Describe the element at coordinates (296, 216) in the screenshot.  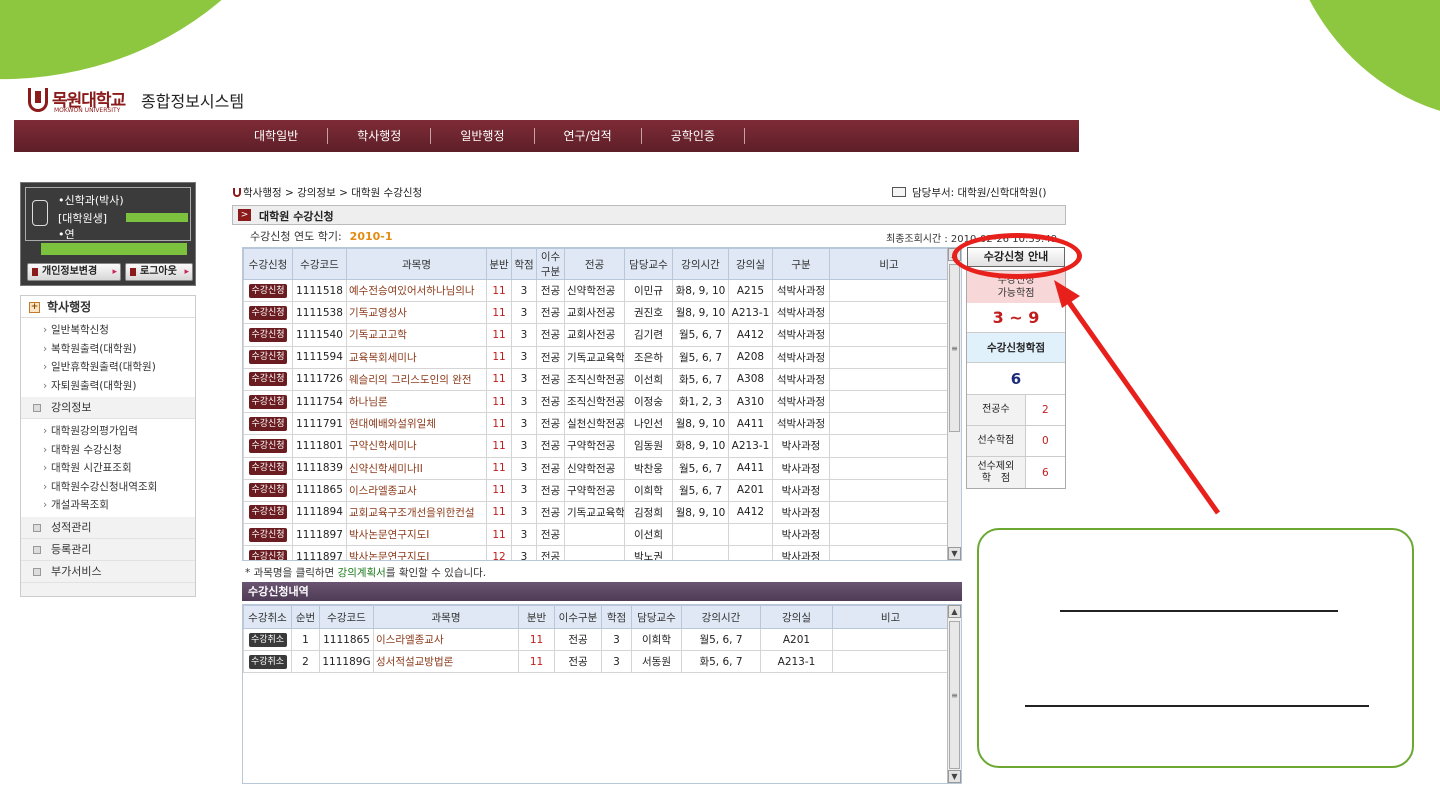
I see `page-title: 대학원 수강신청` at that location.